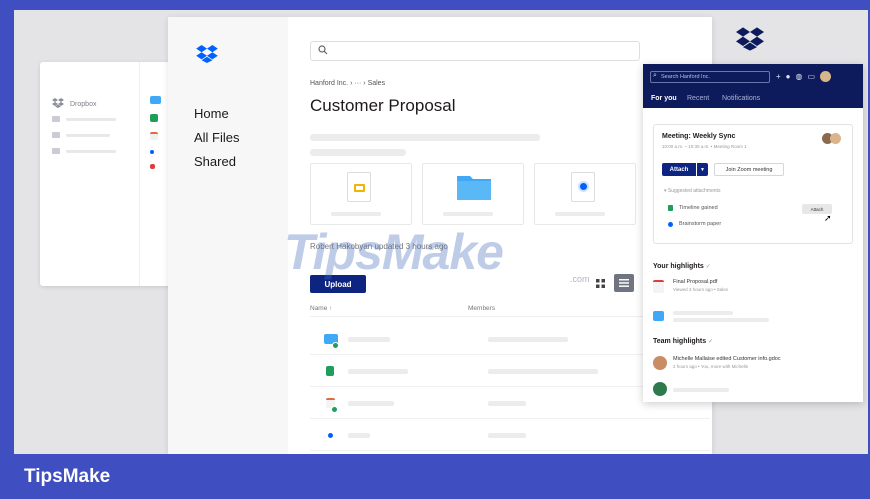 The image size is (870, 499). What do you see at coordinates (321, 308) in the screenshot?
I see `column-header-name: Name ↑` at bounding box center [321, 308].